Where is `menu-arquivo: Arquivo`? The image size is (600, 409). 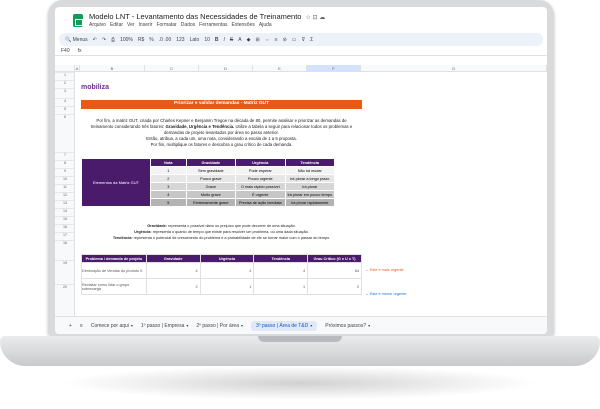
menu-arquivo: Arquivo is located at coordinates (97, 25).